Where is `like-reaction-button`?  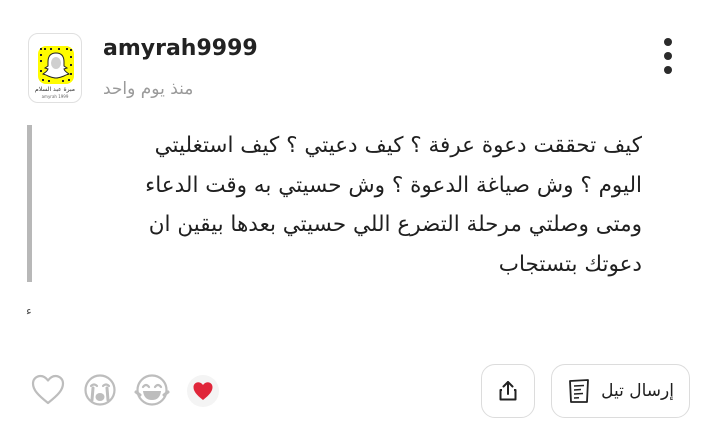 like-reaction-button is located at coordinates (48, 390).